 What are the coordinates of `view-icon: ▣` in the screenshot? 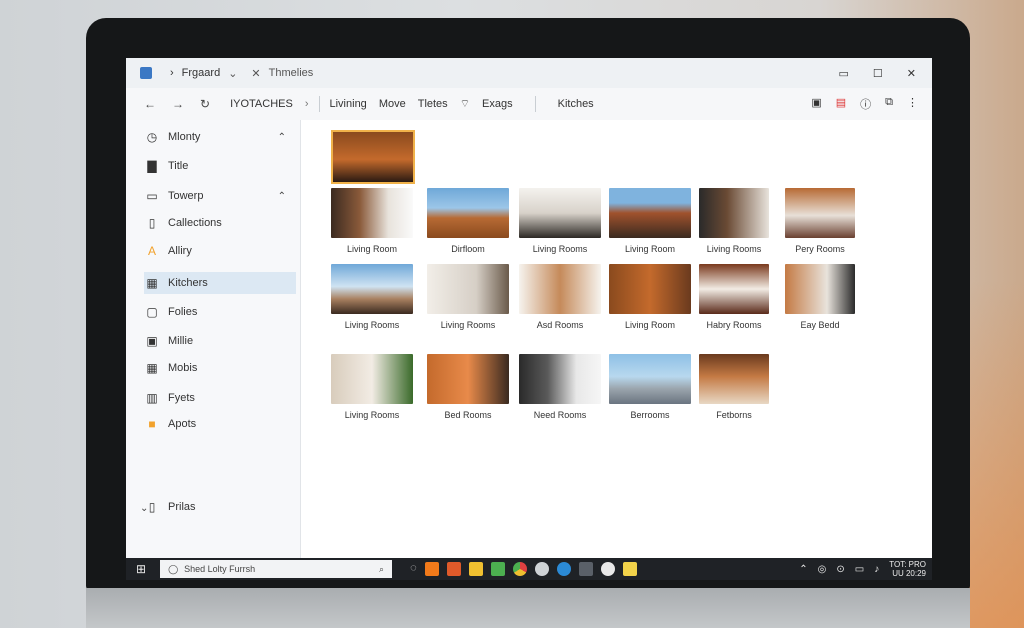 It's located at (816, 104).